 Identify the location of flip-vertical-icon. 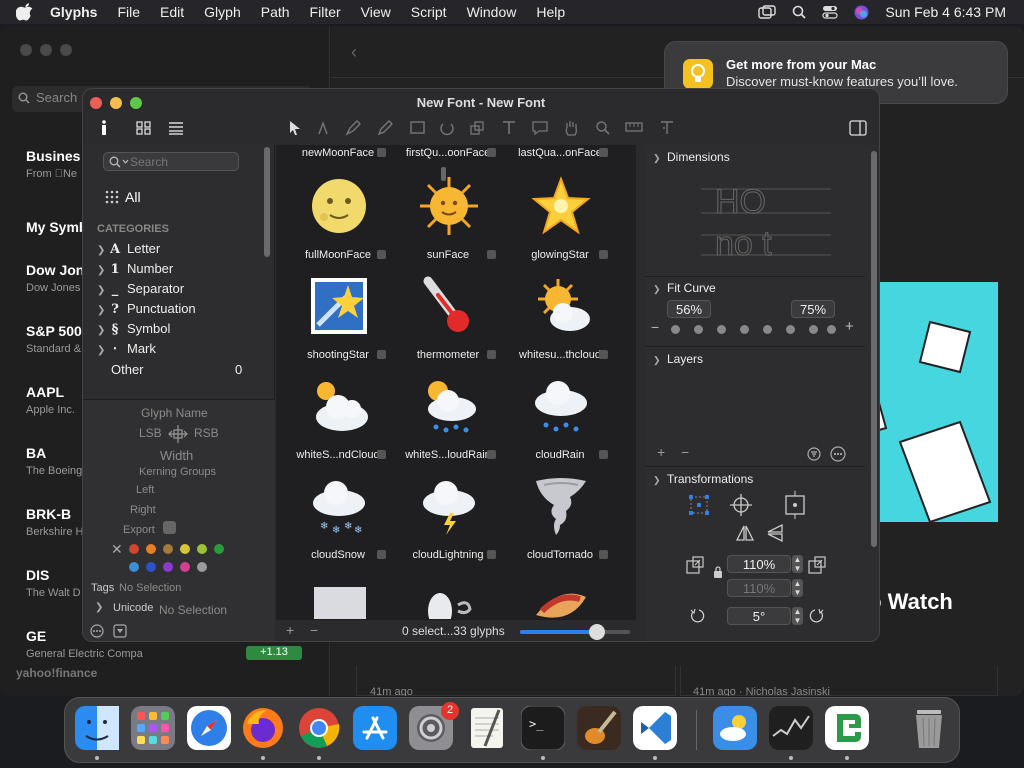
(775, 533).